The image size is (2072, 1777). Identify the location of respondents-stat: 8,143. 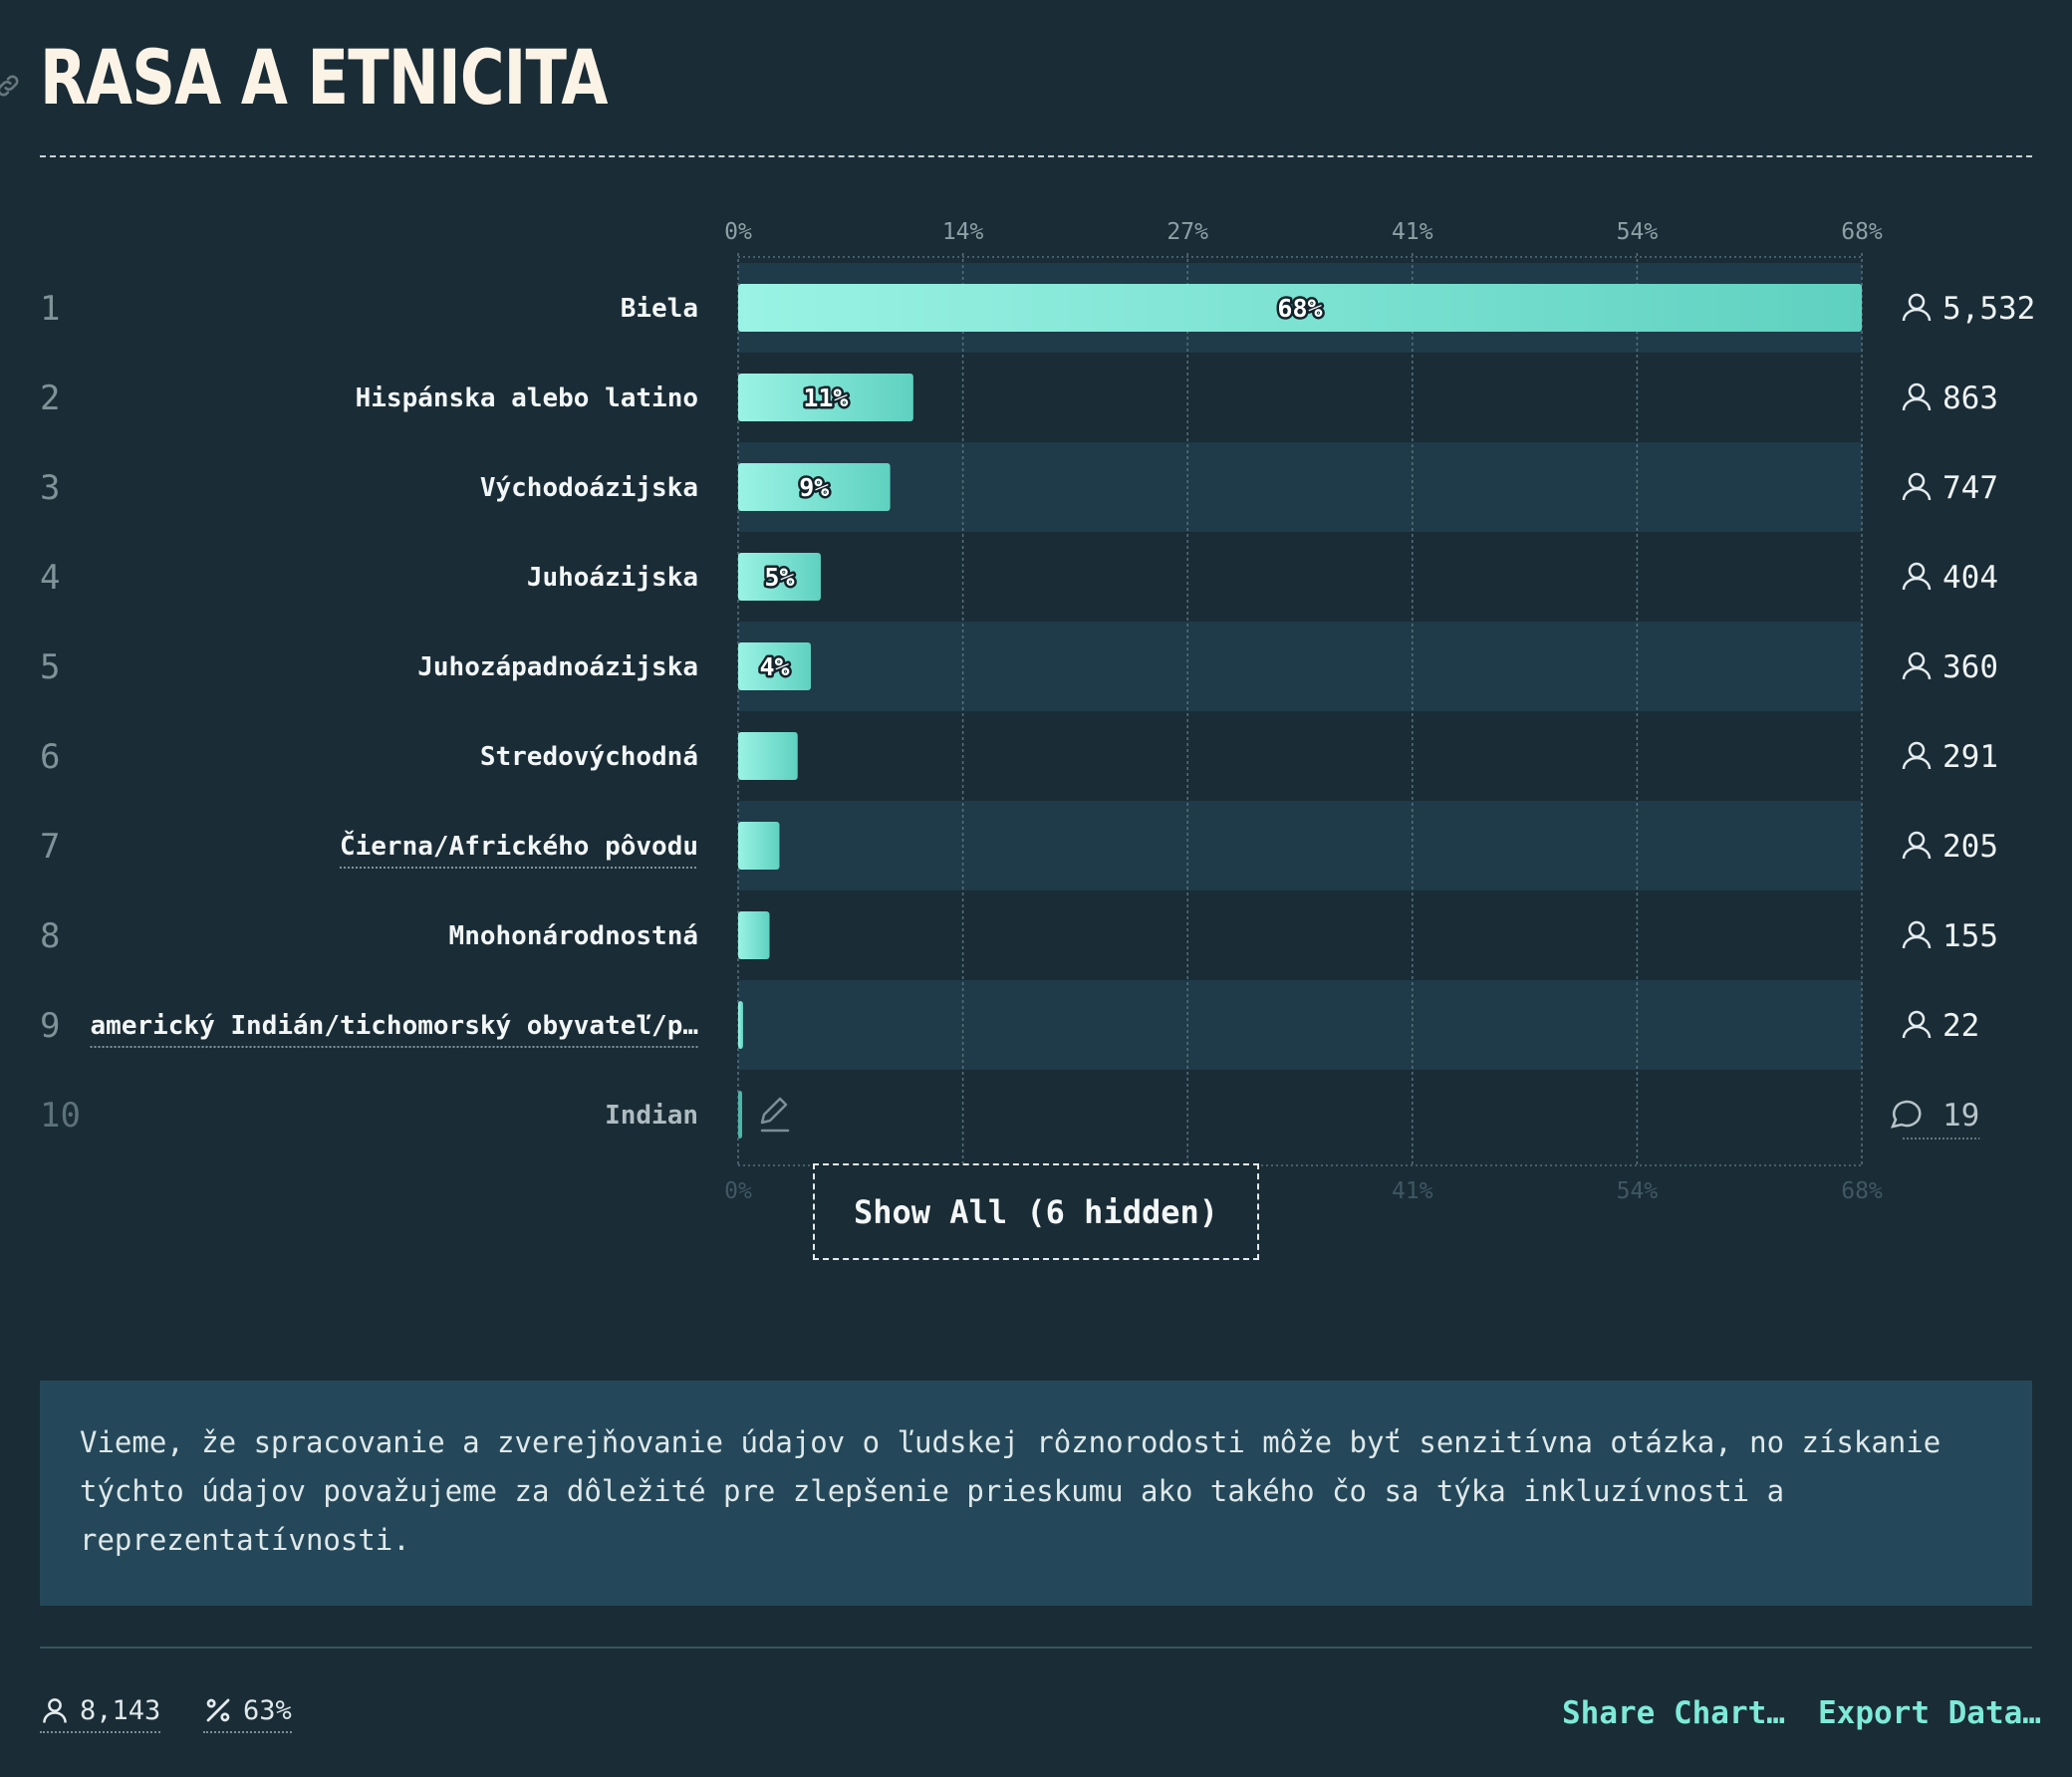
(100, 1713).